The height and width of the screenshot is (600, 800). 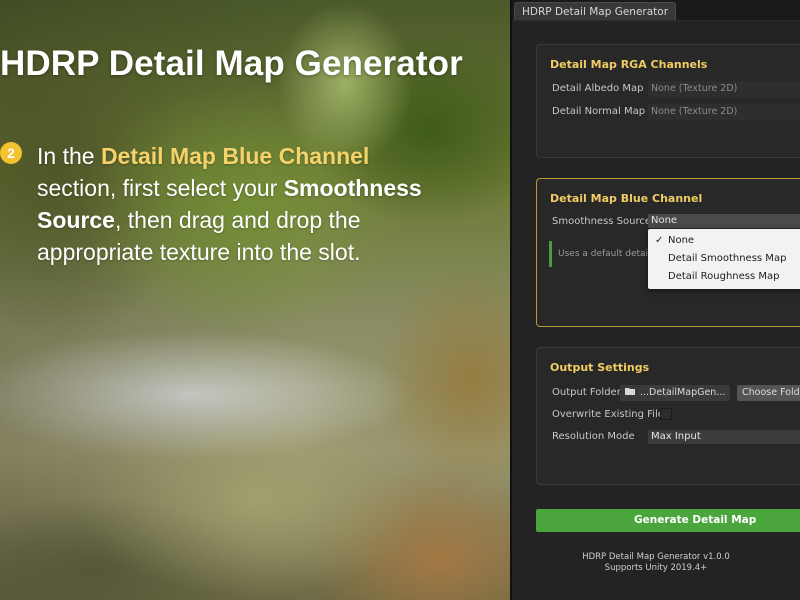 What do you see at coordinates (602, 221) in the screenshot?
I see `smoothness-source-label: Smoothness Source` at bounding box center [602, 221].